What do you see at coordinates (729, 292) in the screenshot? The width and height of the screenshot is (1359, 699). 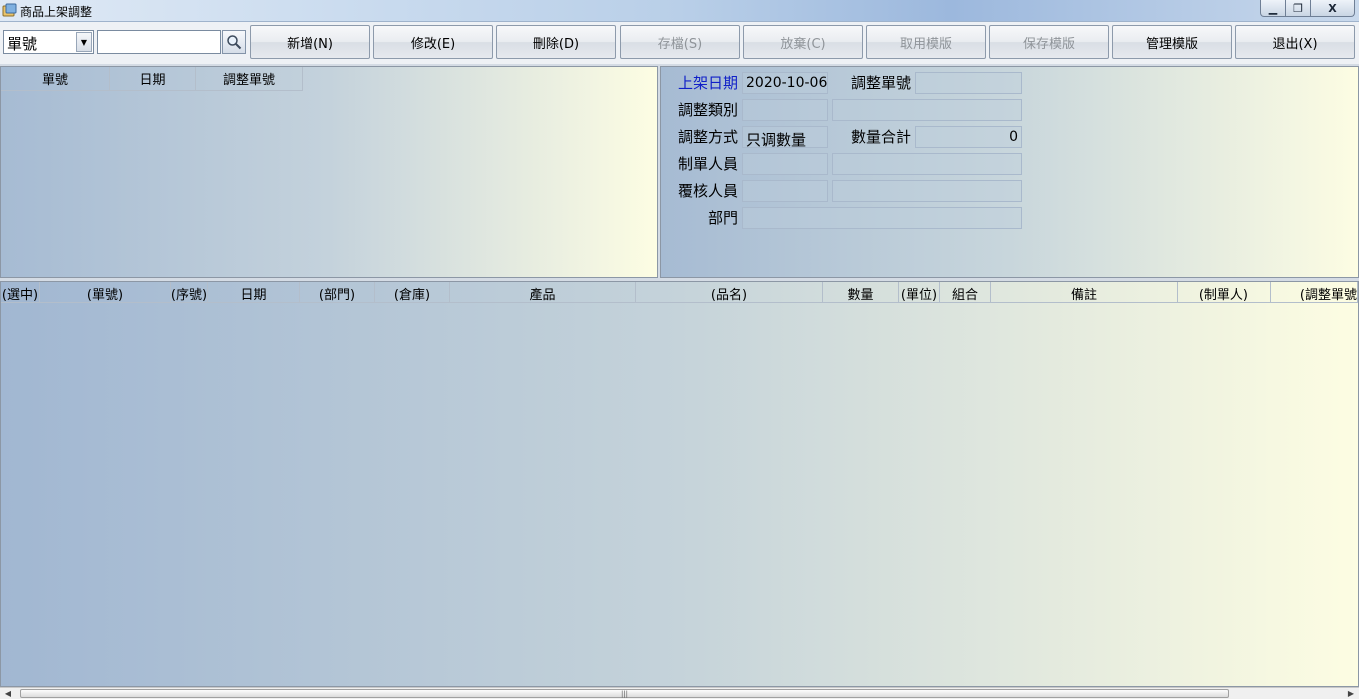 I see `column-header-product-name: (品名)` at bounding box center [729, 292].